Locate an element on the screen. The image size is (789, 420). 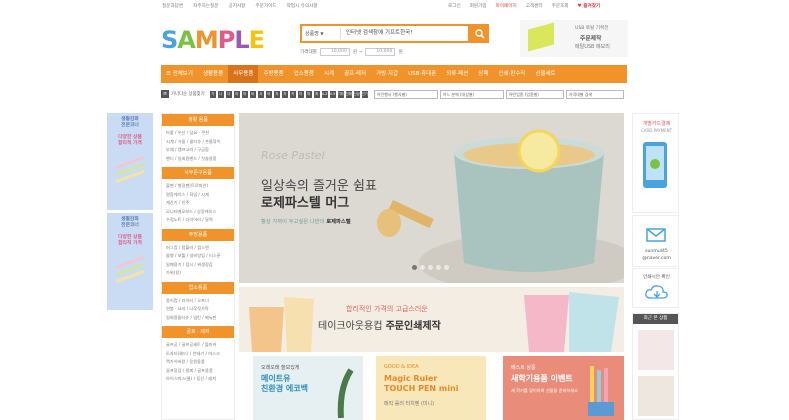
category-link: 핸디 / 일회용밴드 / 칫솔용품 is located at coordinates (198, 159).